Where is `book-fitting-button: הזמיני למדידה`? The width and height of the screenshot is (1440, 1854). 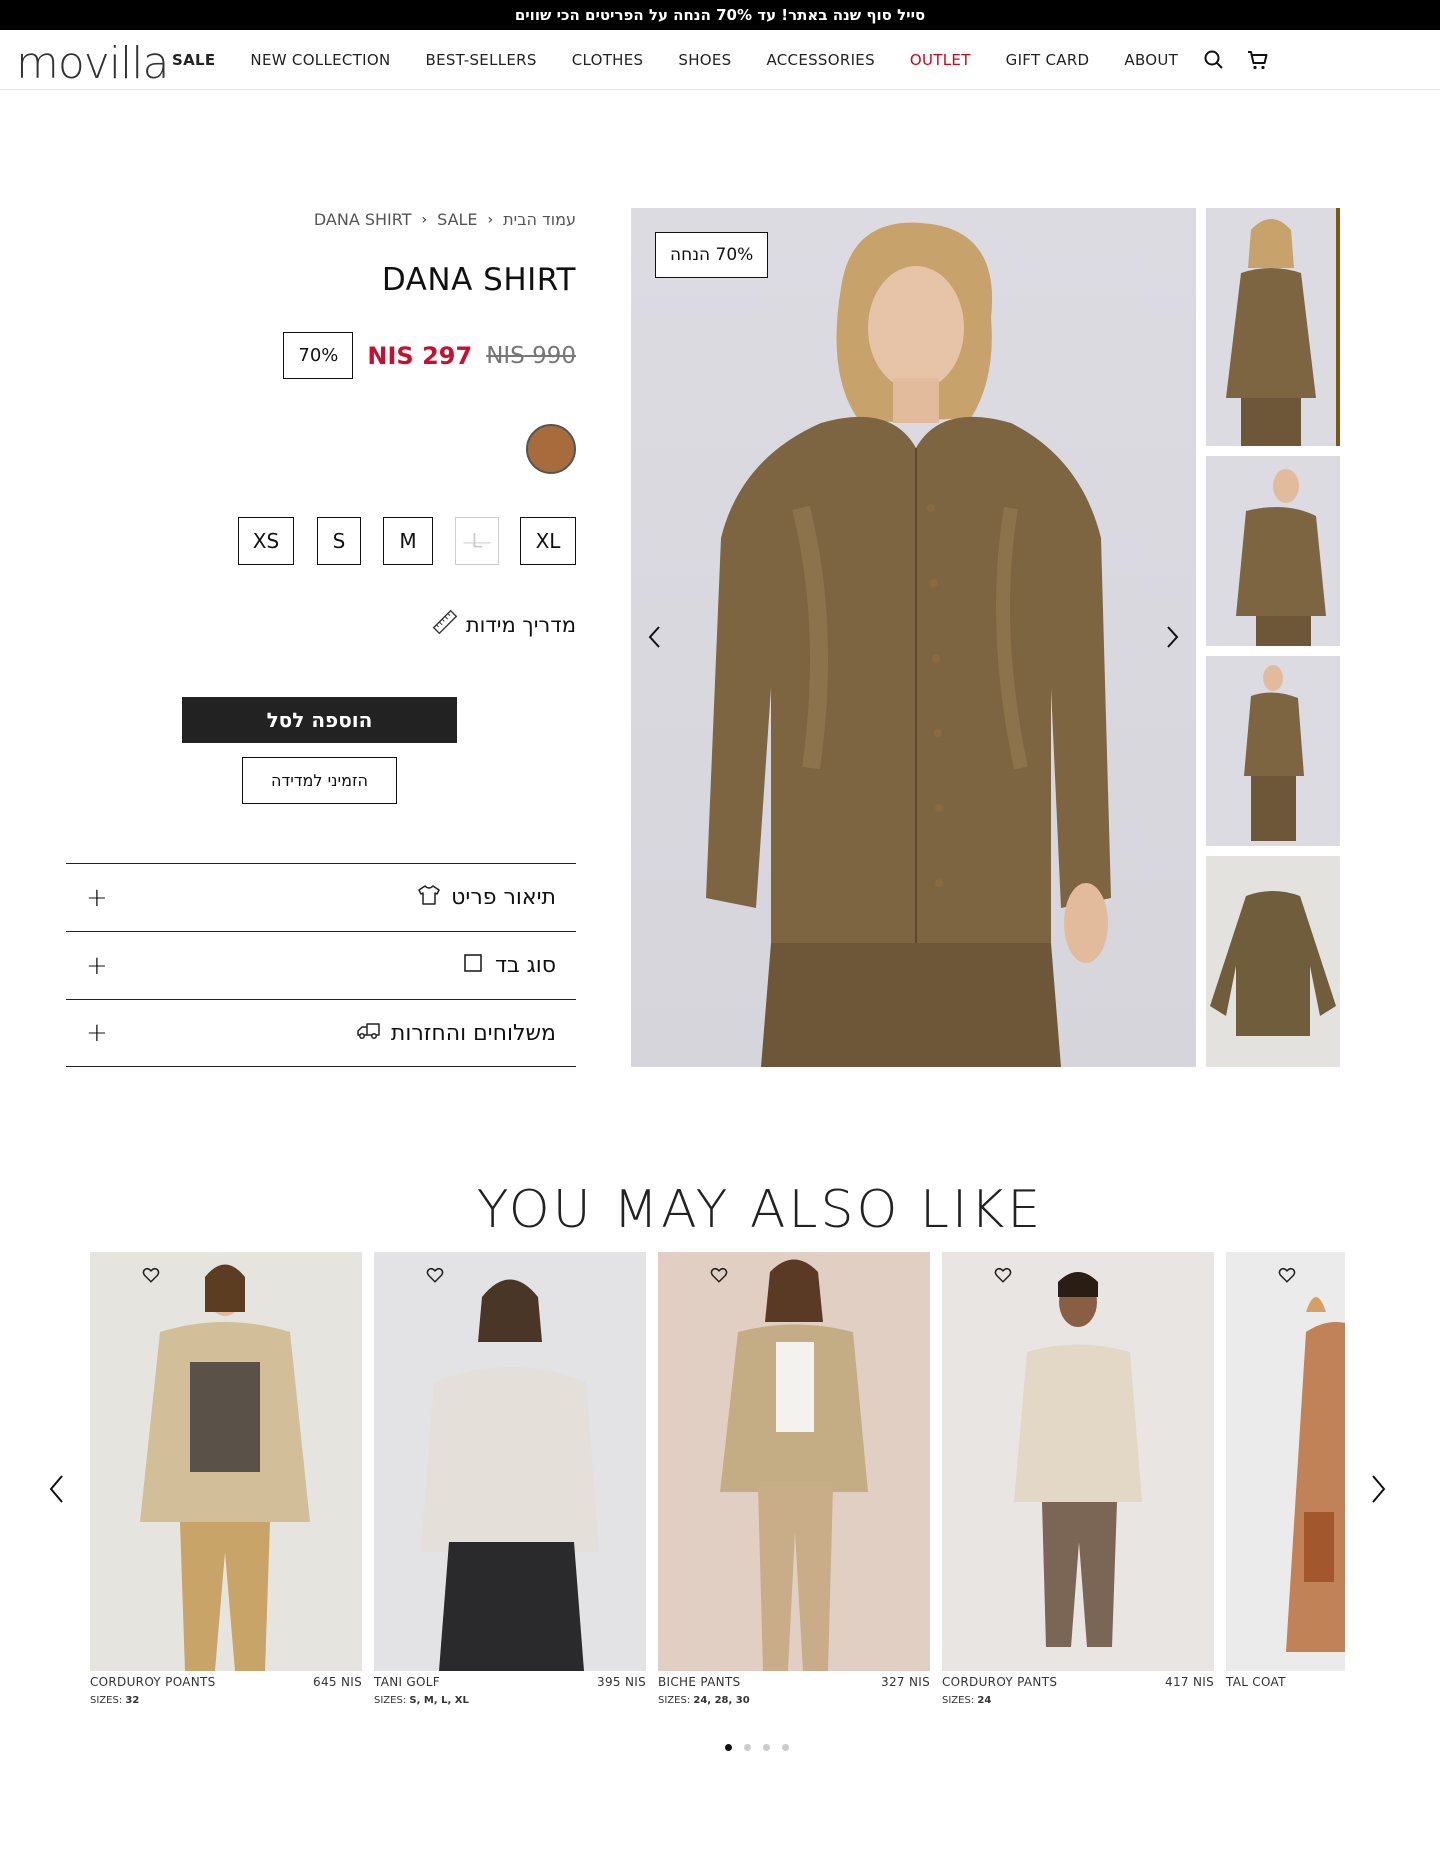
book-fitting-button: הזמיני למדידה is located at coordinates (319, 780).